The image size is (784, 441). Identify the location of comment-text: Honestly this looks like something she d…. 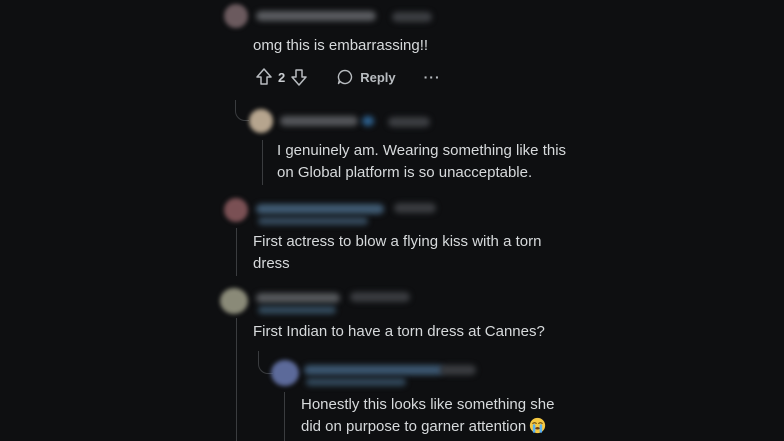
(436, 416).